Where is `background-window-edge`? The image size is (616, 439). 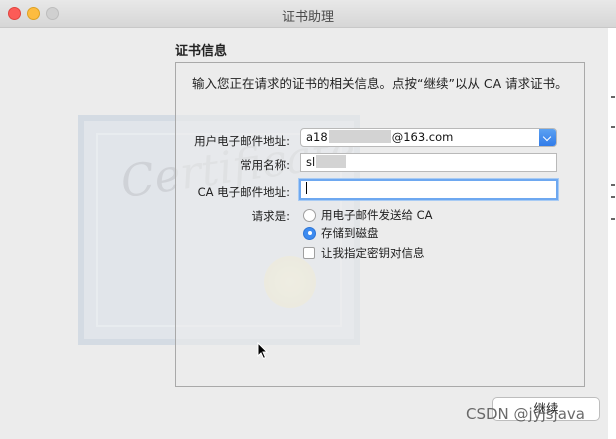 background-window-edge is located at coordinates (612, 233).